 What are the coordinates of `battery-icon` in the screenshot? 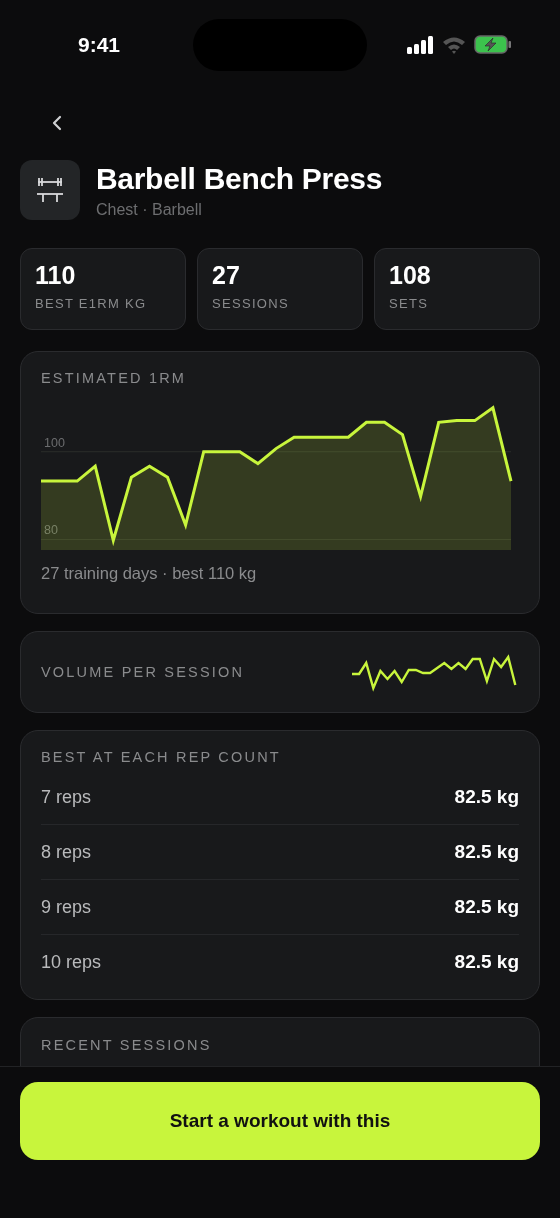 It's located at (493, 44).